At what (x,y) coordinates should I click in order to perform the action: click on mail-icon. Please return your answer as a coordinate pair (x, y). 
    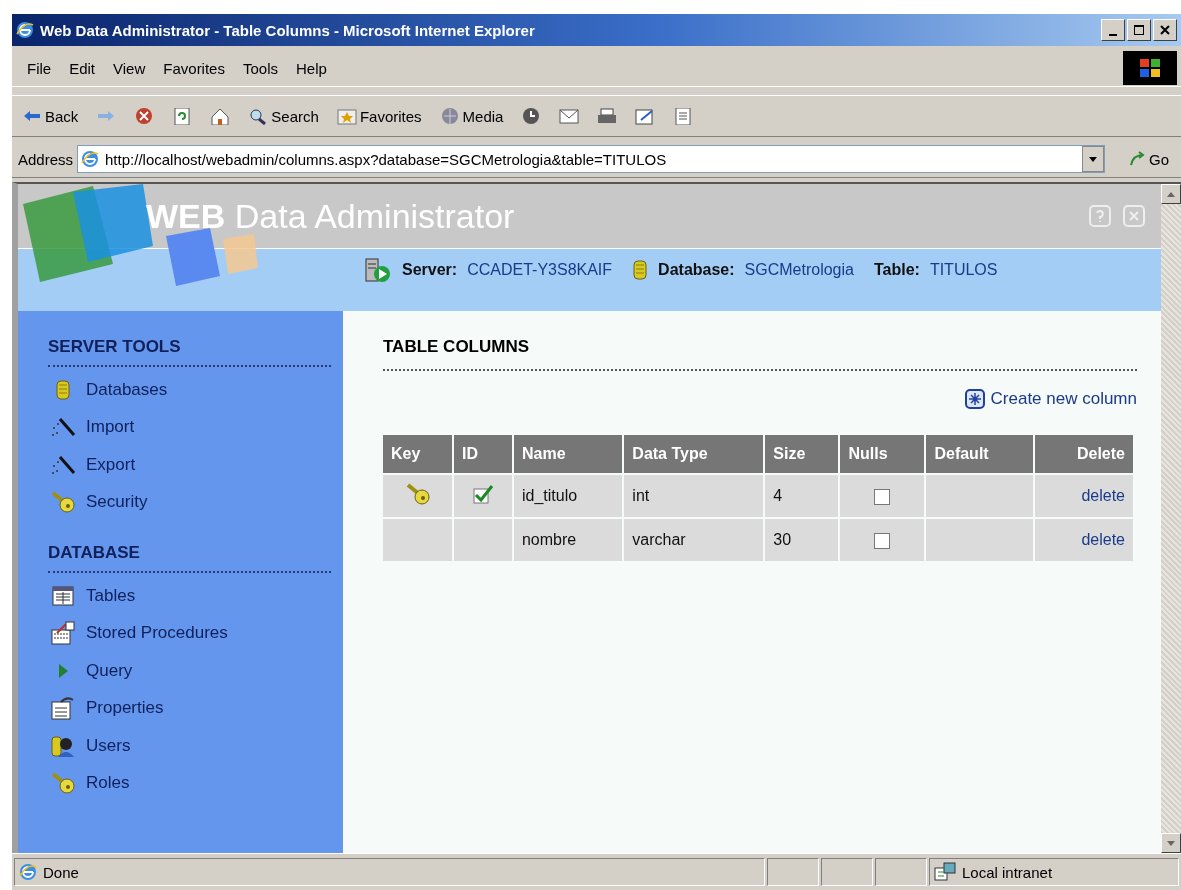
    Looking at the image, I should click on (569, 116).